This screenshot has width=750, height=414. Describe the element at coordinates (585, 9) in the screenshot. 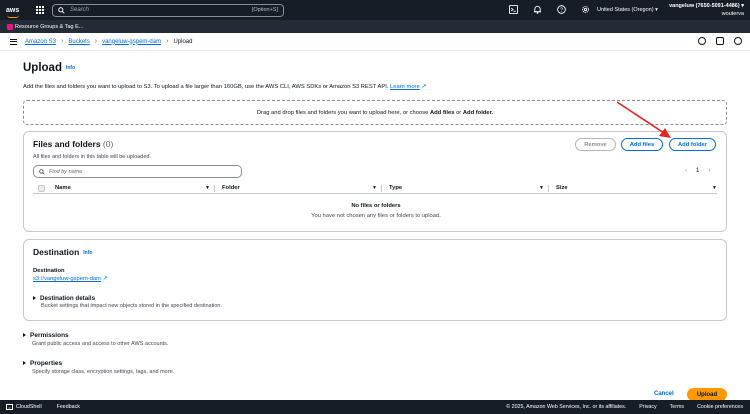

I see `settings-icon` at that location.